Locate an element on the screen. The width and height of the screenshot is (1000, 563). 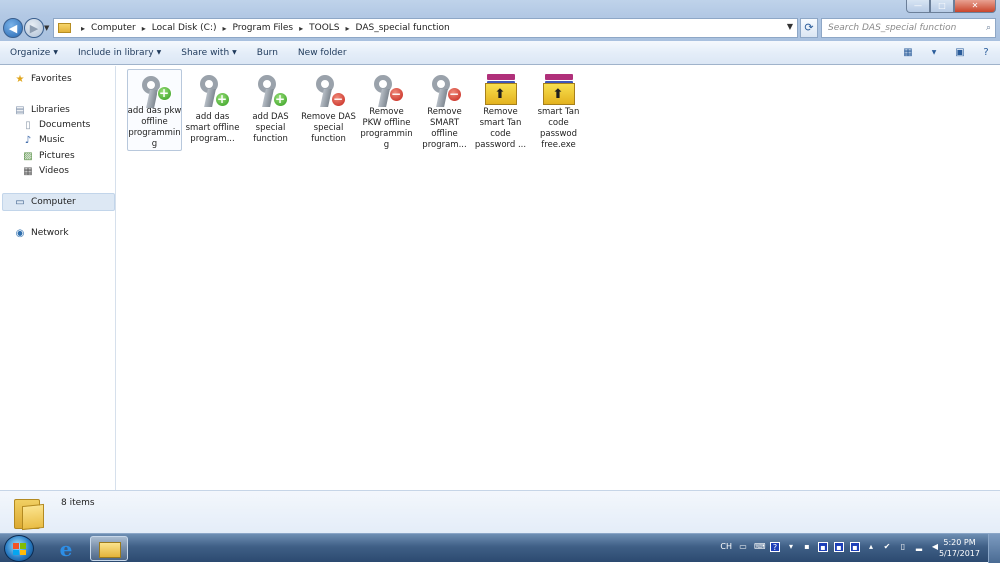
file-label: add DAS special function is located at coordinates (270, 128).